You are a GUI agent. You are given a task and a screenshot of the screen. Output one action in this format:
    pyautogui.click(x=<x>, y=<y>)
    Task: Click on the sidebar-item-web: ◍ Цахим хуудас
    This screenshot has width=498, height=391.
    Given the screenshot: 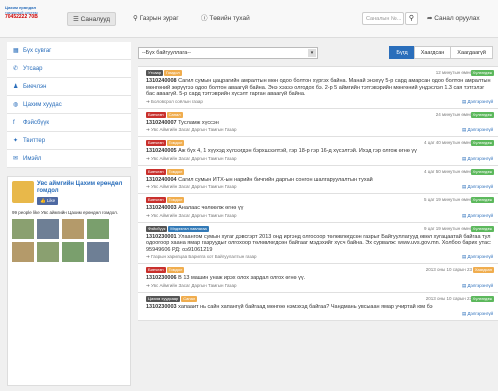 What is the action you would take?
    pyautogui.click(x=69, y=105)
    